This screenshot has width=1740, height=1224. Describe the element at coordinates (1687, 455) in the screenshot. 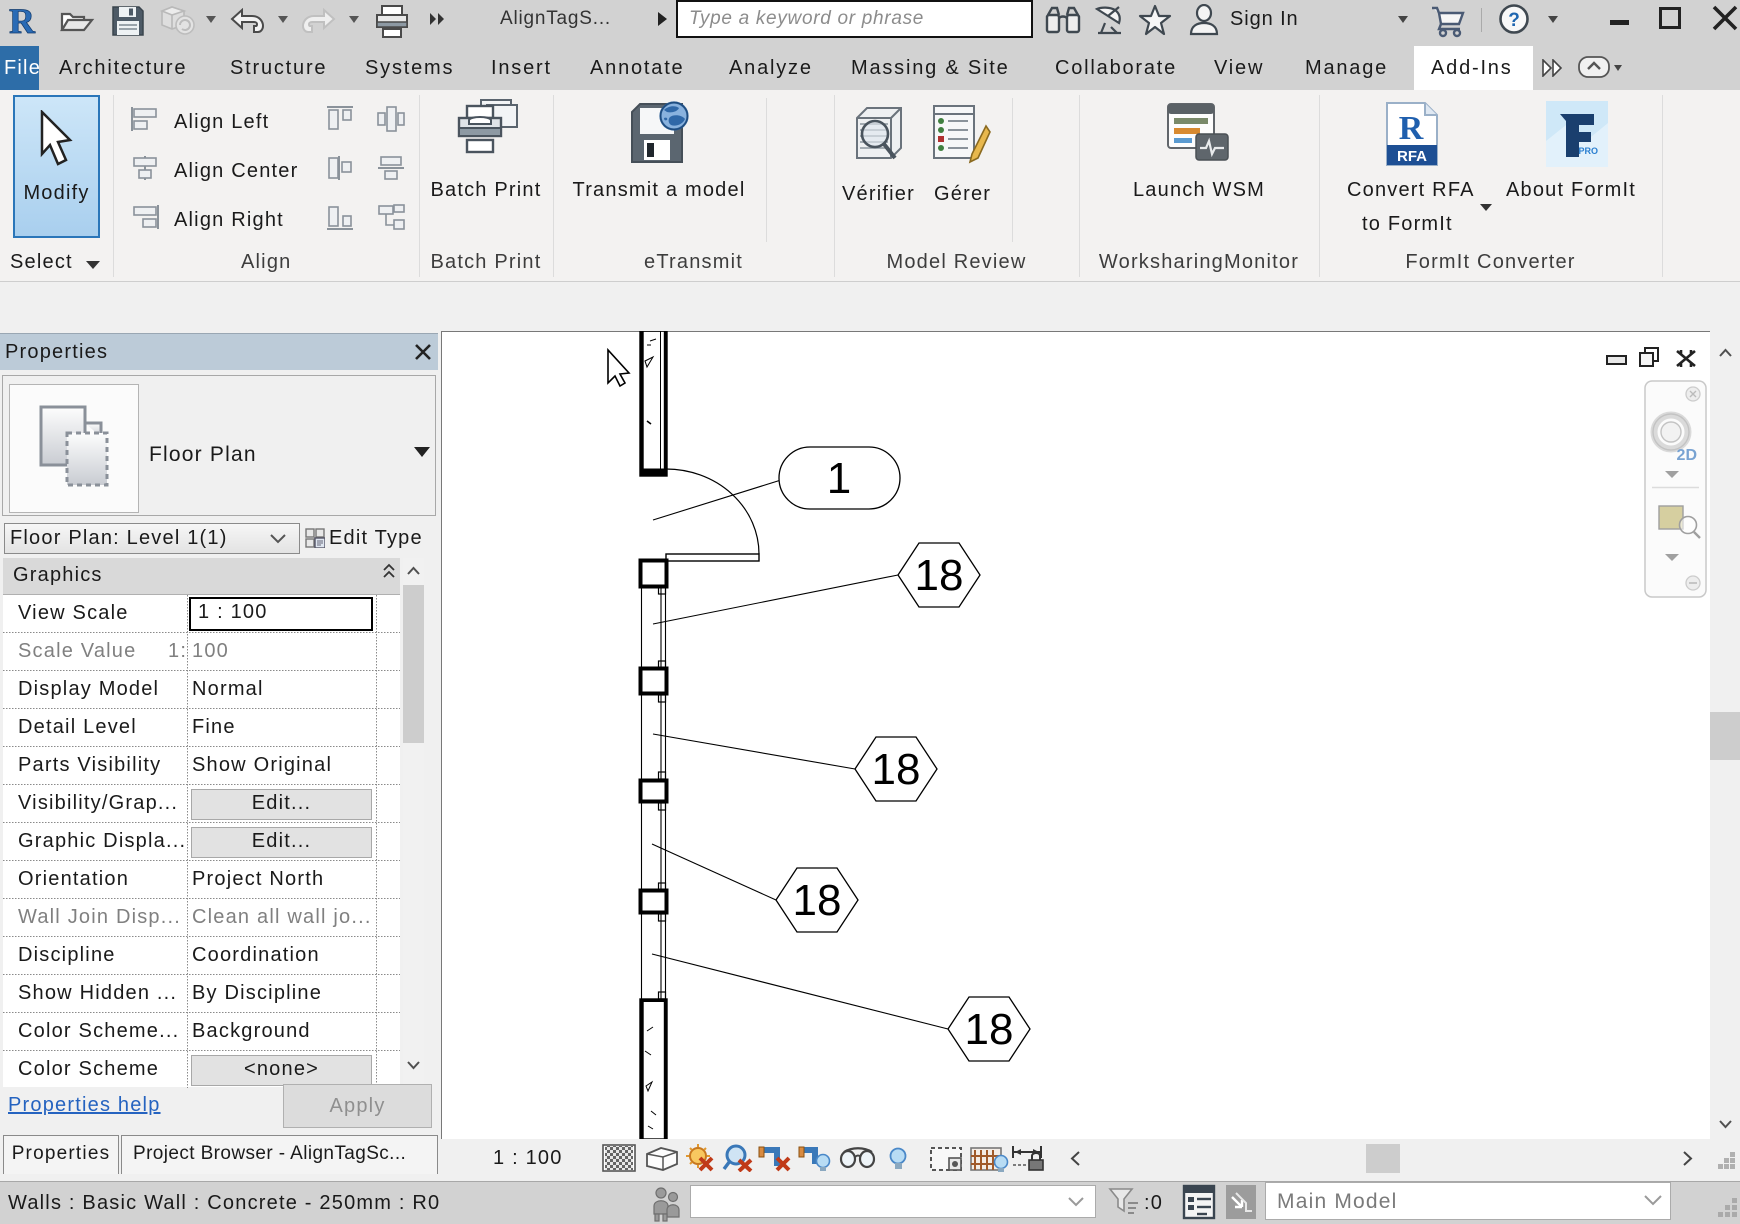

I see `svg-text: 2D` at that location.